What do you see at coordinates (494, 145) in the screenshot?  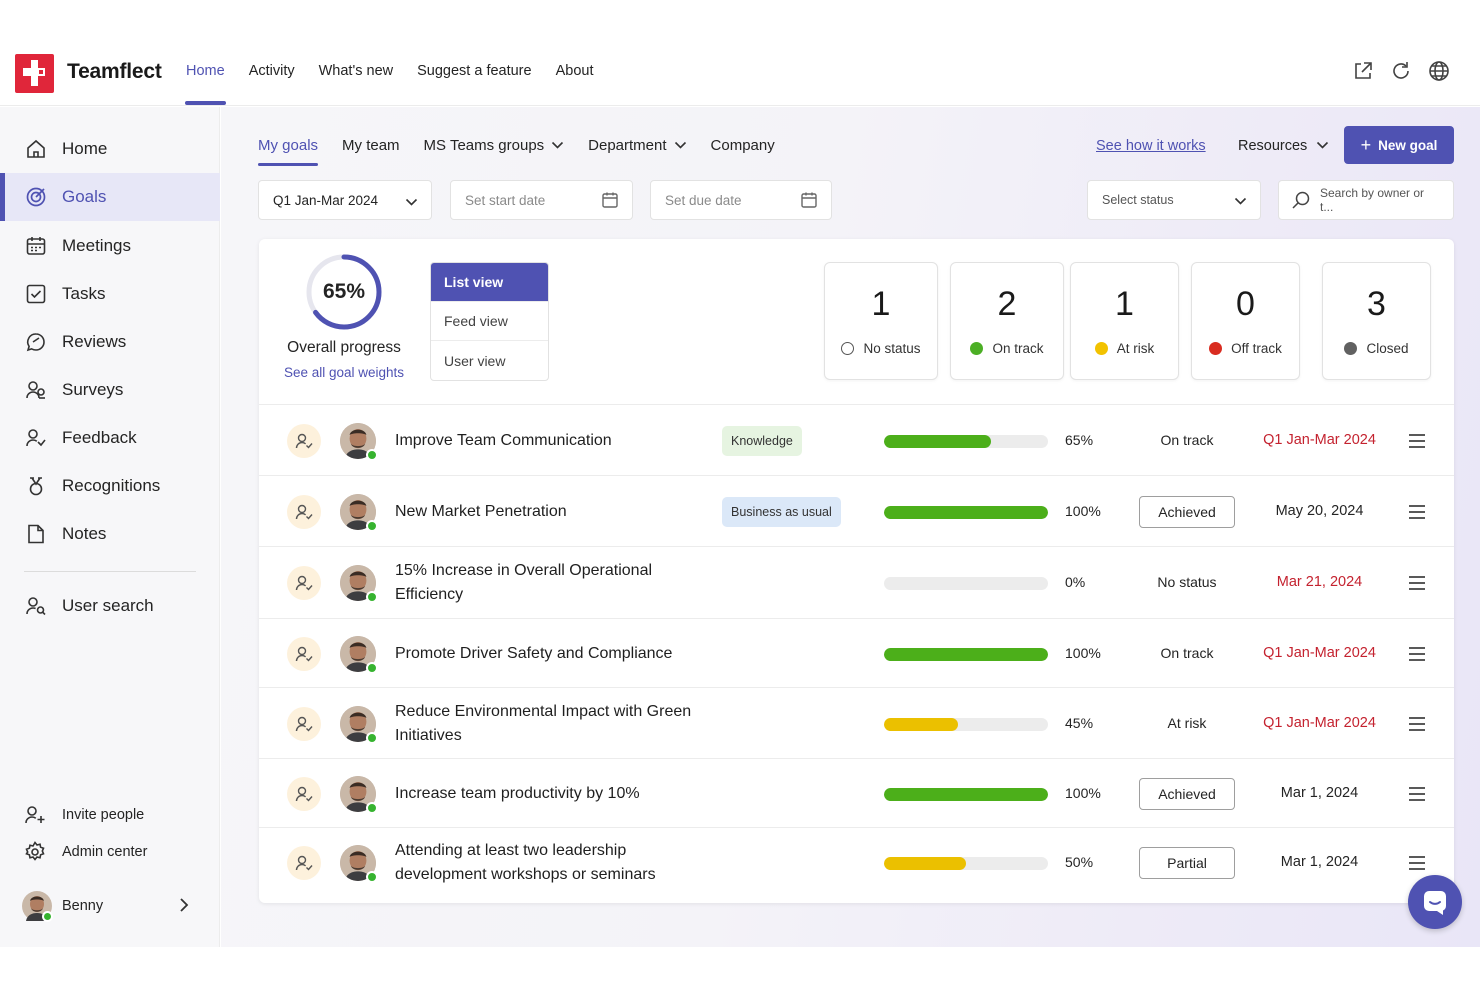 I see `tab-ms-teams-groups: MS Teams groups` at bounding box center [494, 145].